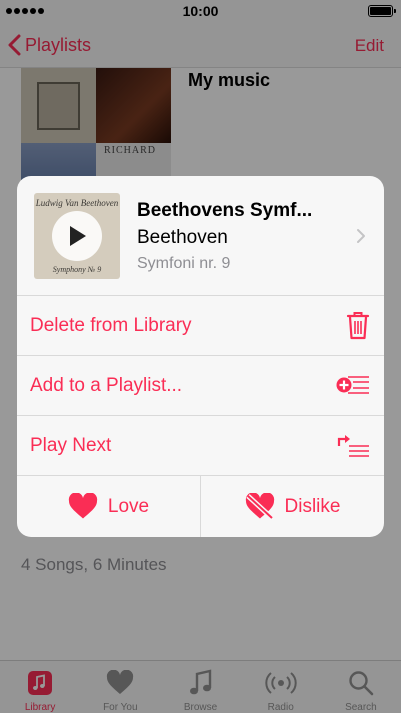 This screenshot has width=401, height=713. I want to click on chevron-right-icon, so click(361, 236).